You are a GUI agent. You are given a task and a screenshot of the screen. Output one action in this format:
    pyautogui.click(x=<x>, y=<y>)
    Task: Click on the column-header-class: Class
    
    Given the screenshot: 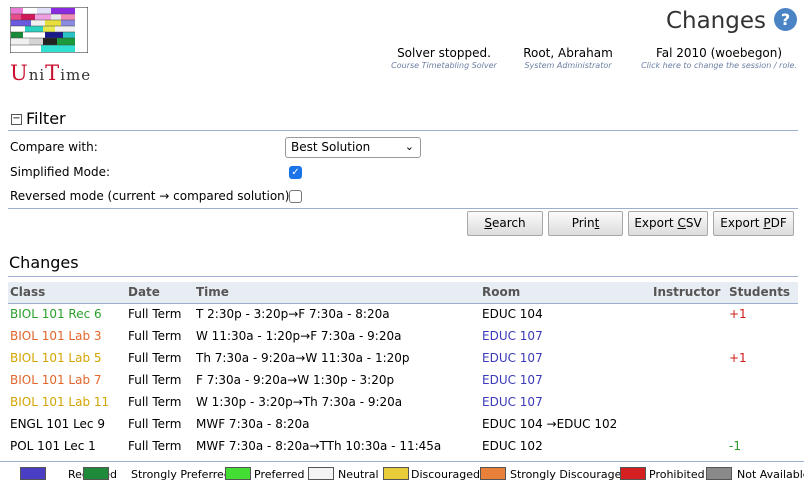 What is the action you would take?
    pyautogui.click(x=67, y=293)
    